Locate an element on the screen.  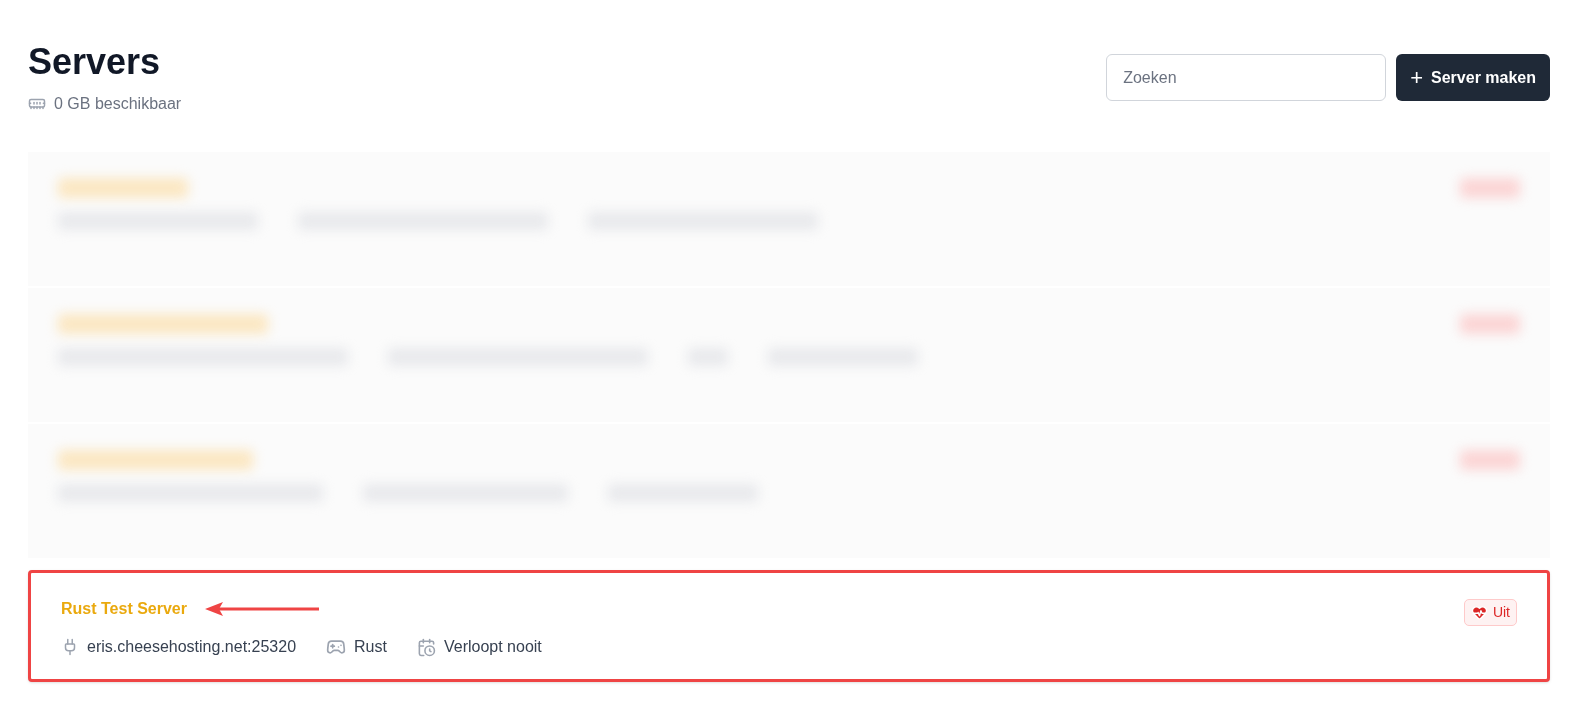
page-title: Servers is located at coordinates (95, 62).